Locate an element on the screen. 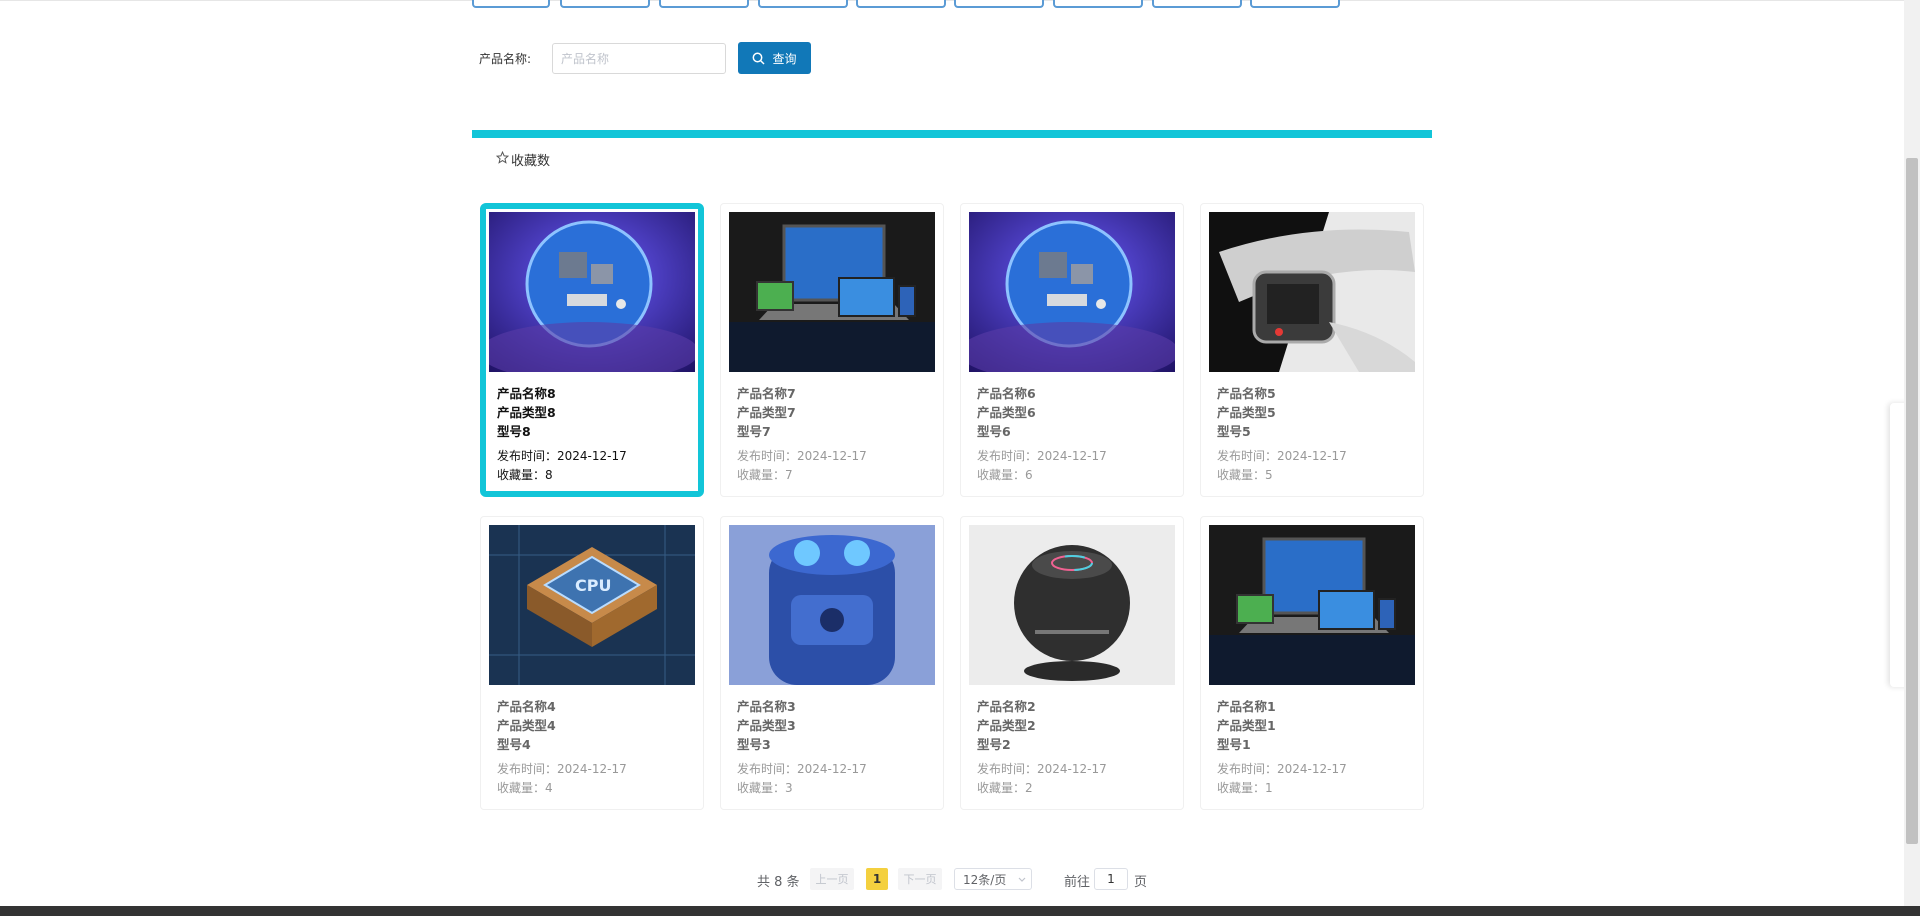 The height and width of the screenshot is (916, 1920). product-favorites: 收藏量：7 is located at coordinates (765, 475).